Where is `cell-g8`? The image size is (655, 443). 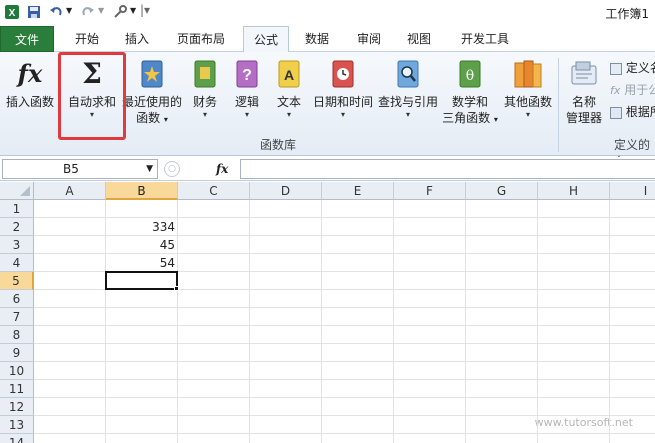
cell-g8 is located at coordinates (502, 335).